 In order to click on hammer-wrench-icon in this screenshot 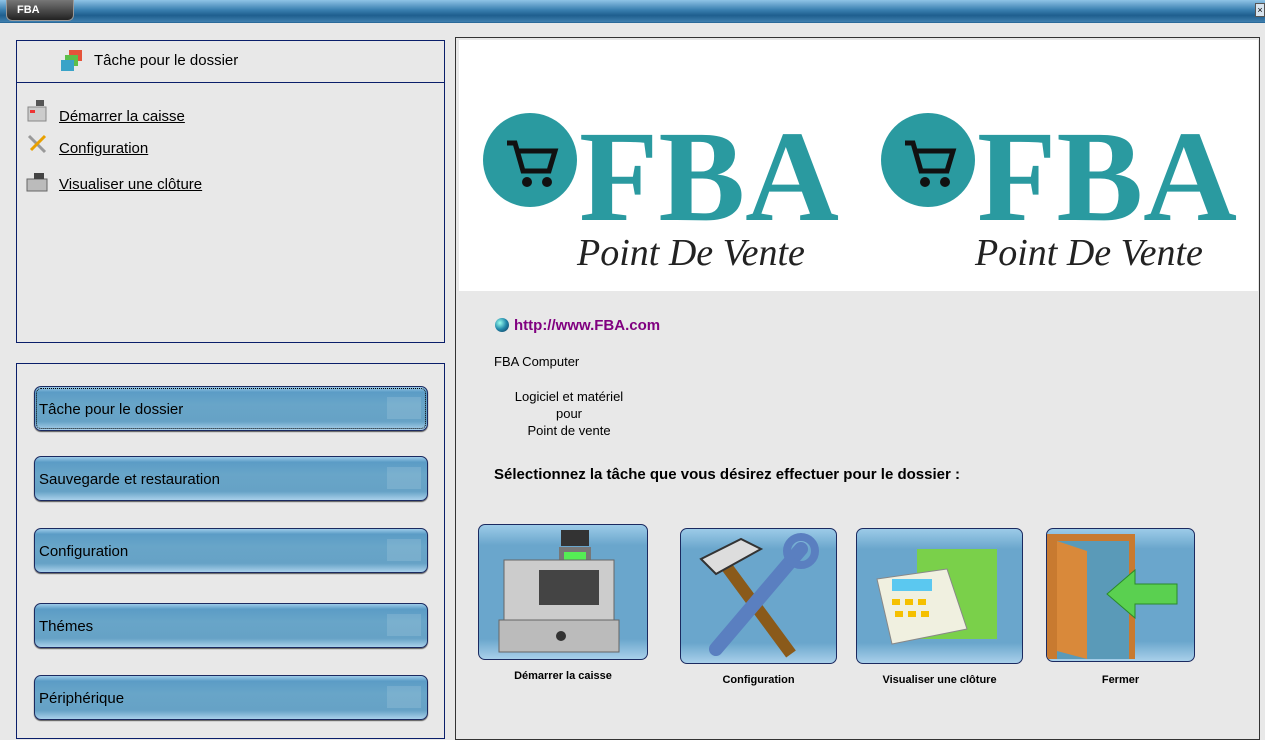, I will do `click(759, 595)`.